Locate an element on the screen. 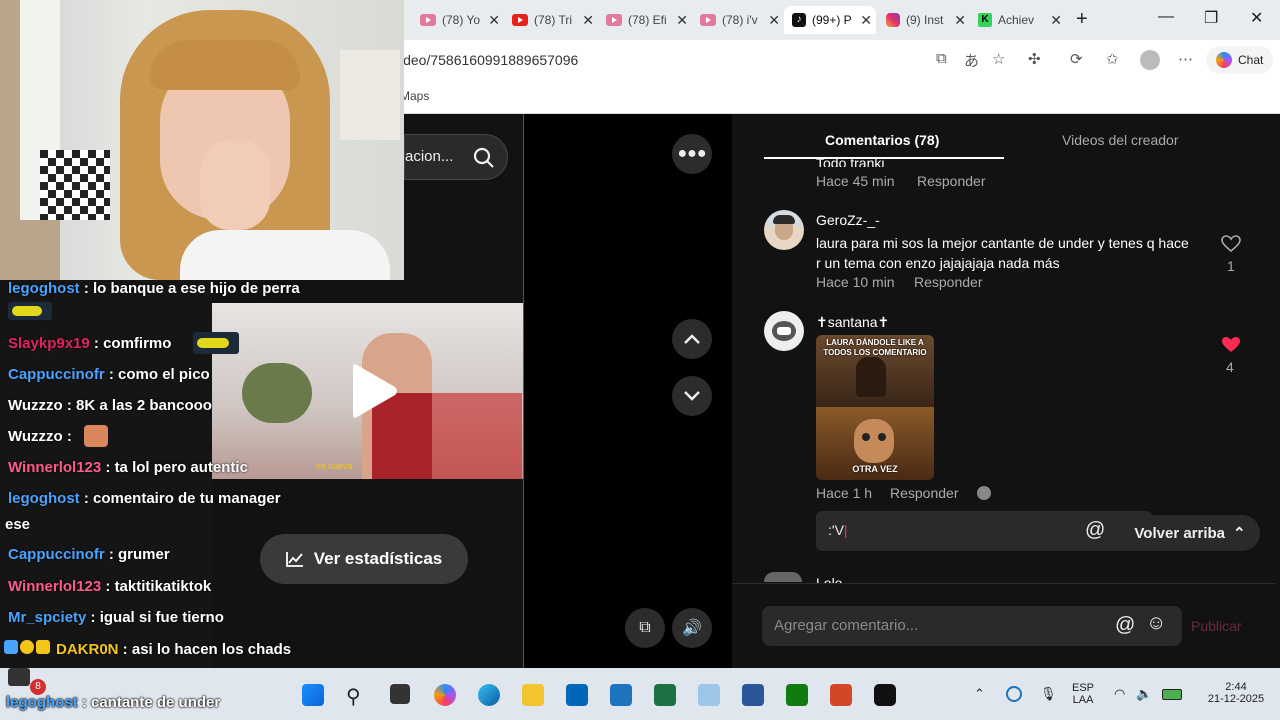 The width and height of the screenshot is (1280, 720). next-video-button is located at coordinates (692, 396).